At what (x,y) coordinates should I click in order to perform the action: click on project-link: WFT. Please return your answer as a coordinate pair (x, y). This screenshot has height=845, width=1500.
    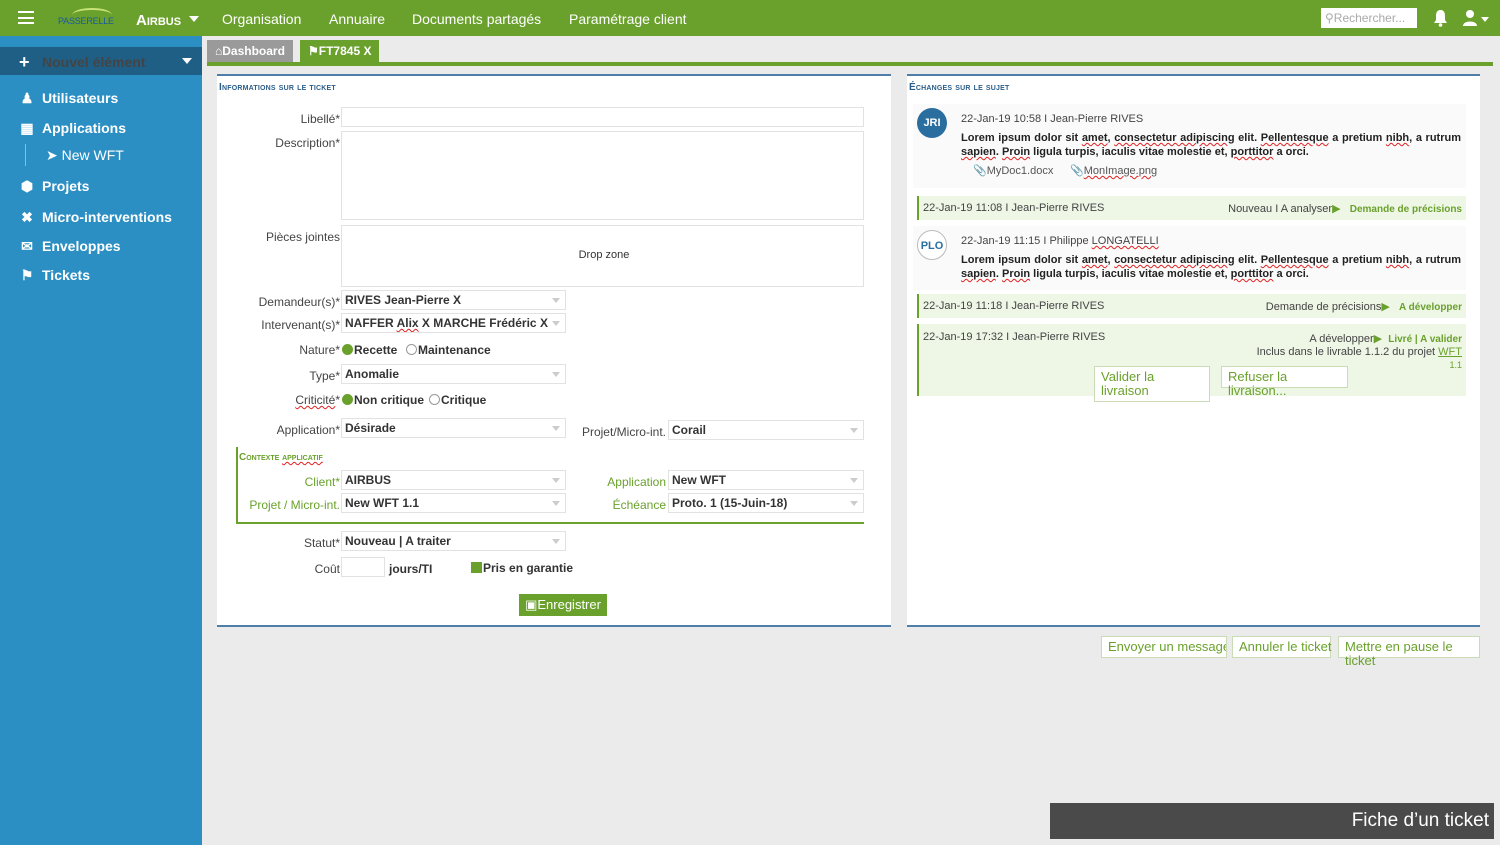
    Looking at the image, I should click on (1450, 352).